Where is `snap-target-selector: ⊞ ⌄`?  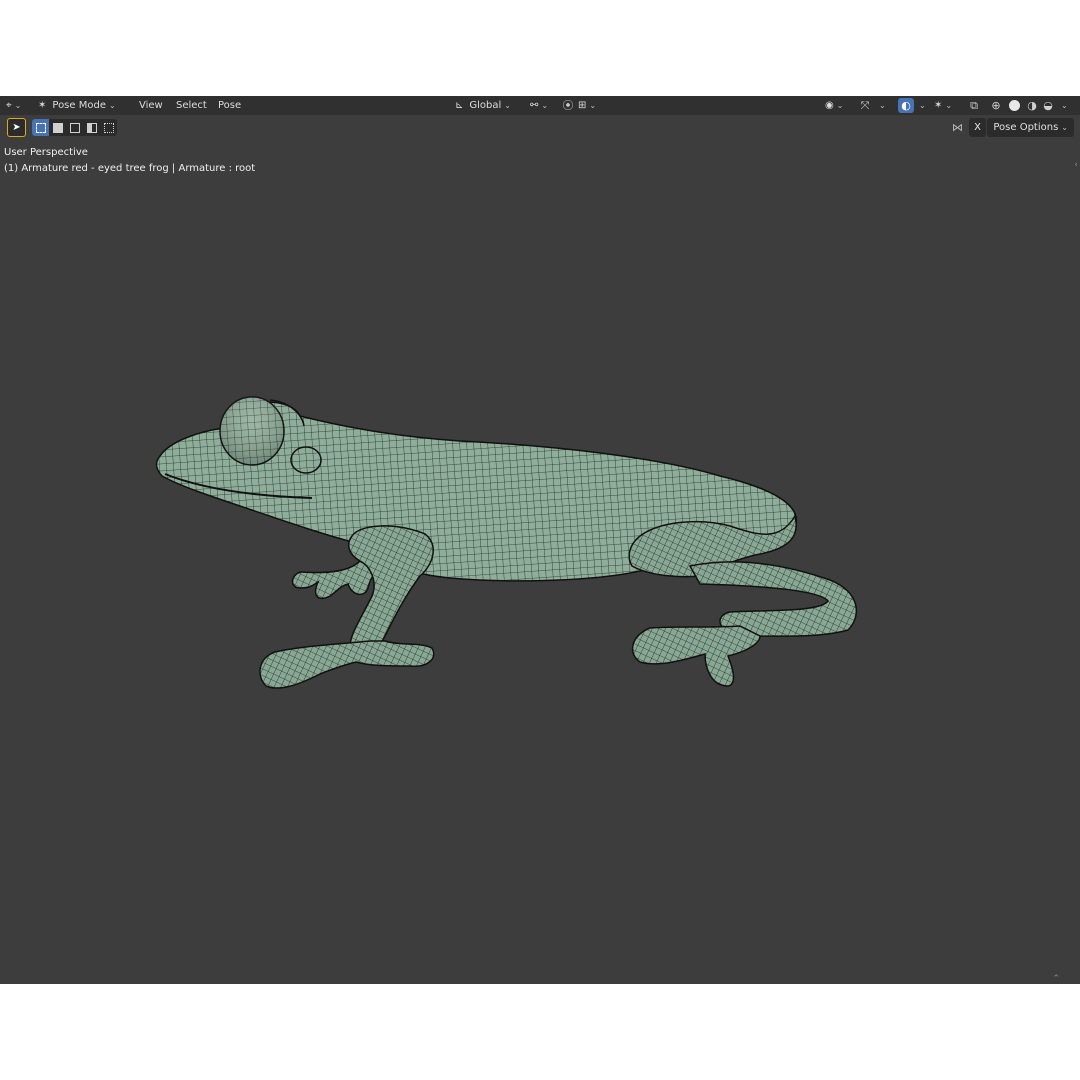 snap-target-selector: ⊞ ⌄ is located at coordinates (587, 105).